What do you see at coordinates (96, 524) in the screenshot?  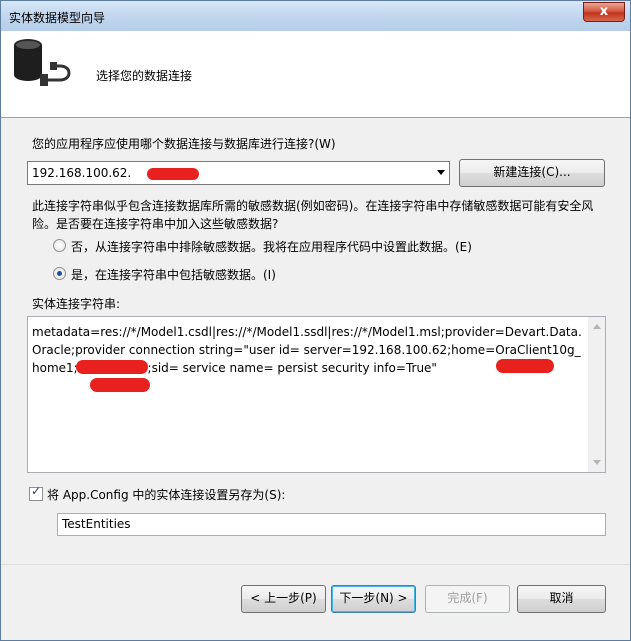 I see `entity-name-value: TestEntities` at bounding box center [96, 524].